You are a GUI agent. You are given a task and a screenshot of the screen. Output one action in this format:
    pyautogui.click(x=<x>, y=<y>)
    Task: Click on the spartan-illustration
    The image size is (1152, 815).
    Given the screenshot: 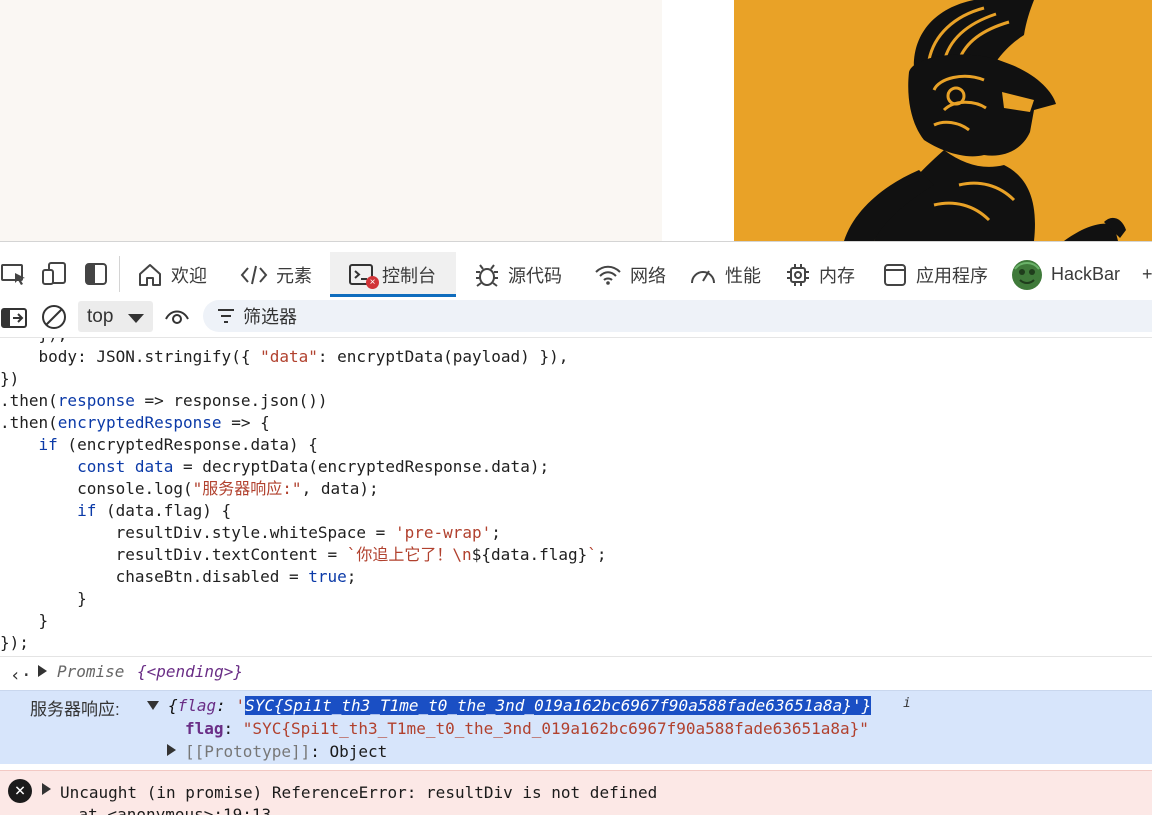 What is the action you would take?
    pyautogui.click(x=985, y=120)
    